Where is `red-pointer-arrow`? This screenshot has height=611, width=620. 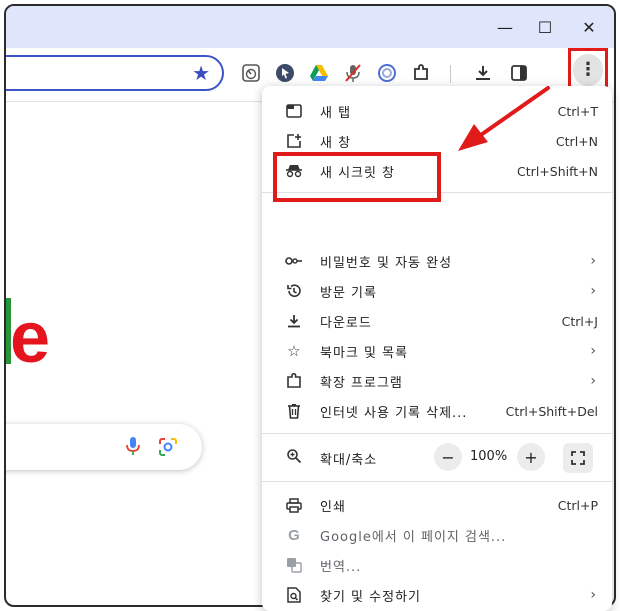 red-pointer-arrow is located at coordinates (504, 118).